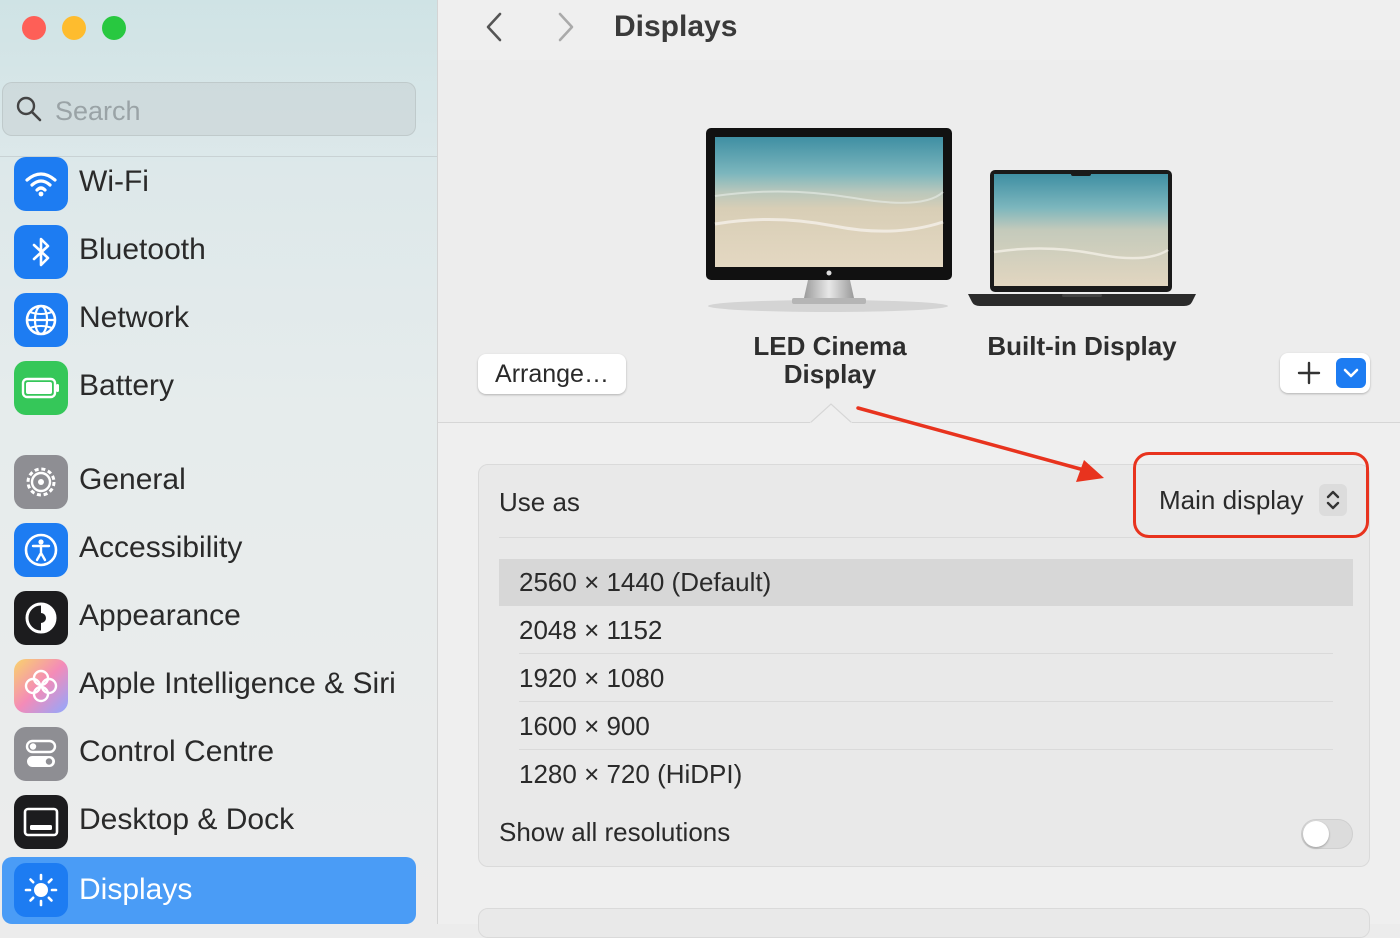  I want to click on resolution-option: 1600 × 900, so click(926, 726).